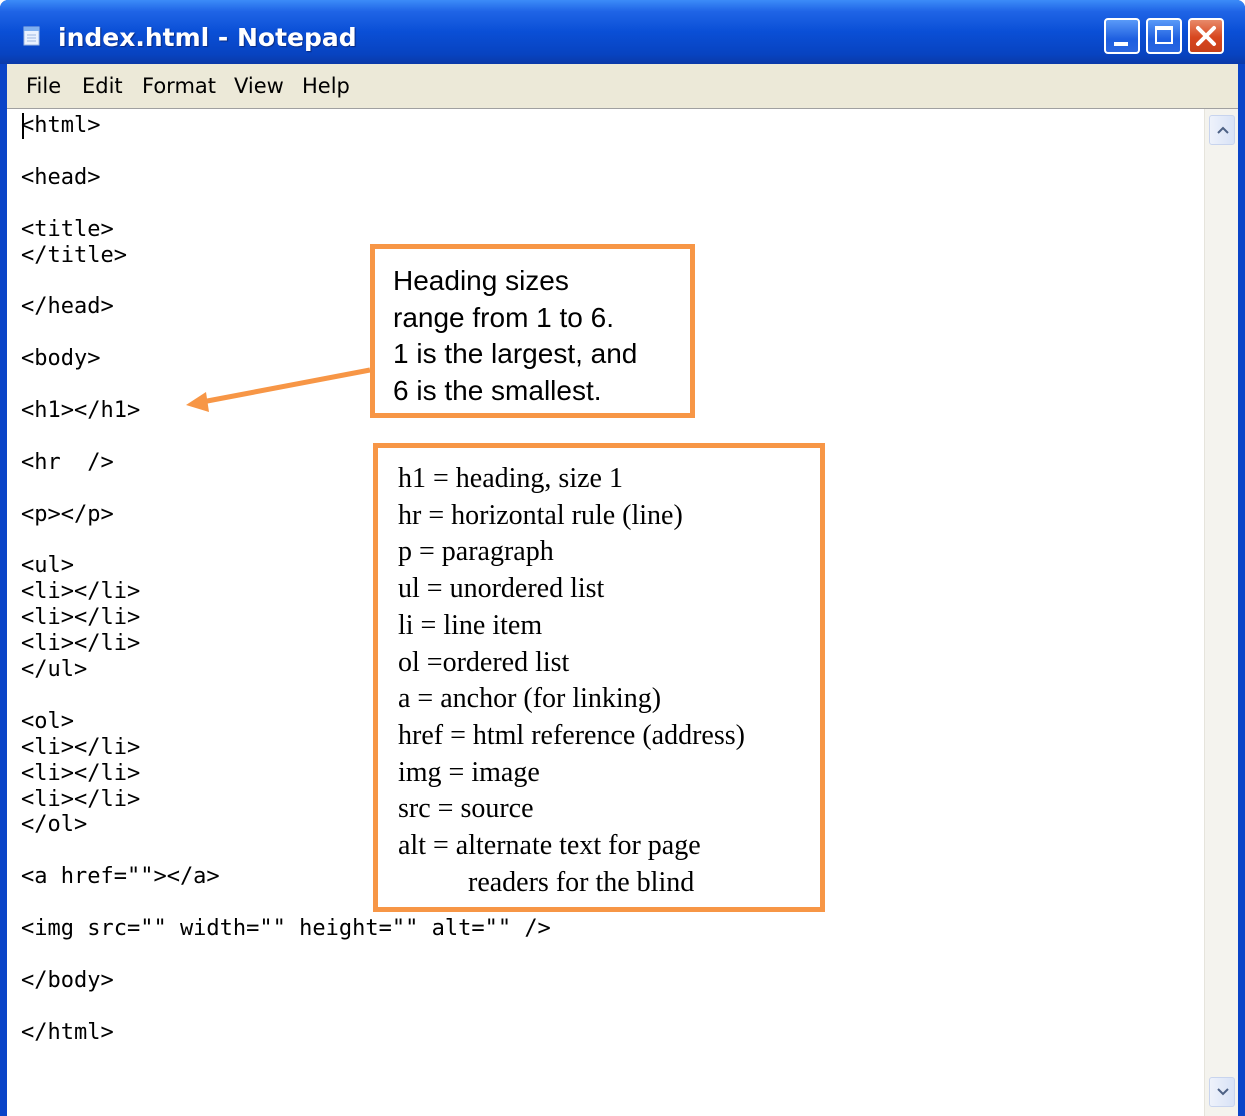 This screenshot has width=1245, height=1116. I want to click on callout-line: 6 is the smallest., so click(497, 390).